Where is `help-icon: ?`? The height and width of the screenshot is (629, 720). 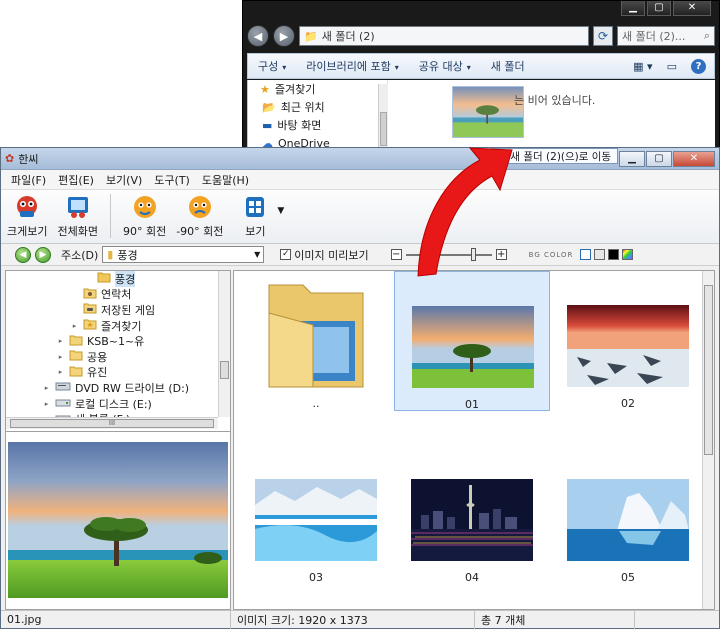 help-icon: ? is located at coordinates (698, 66).